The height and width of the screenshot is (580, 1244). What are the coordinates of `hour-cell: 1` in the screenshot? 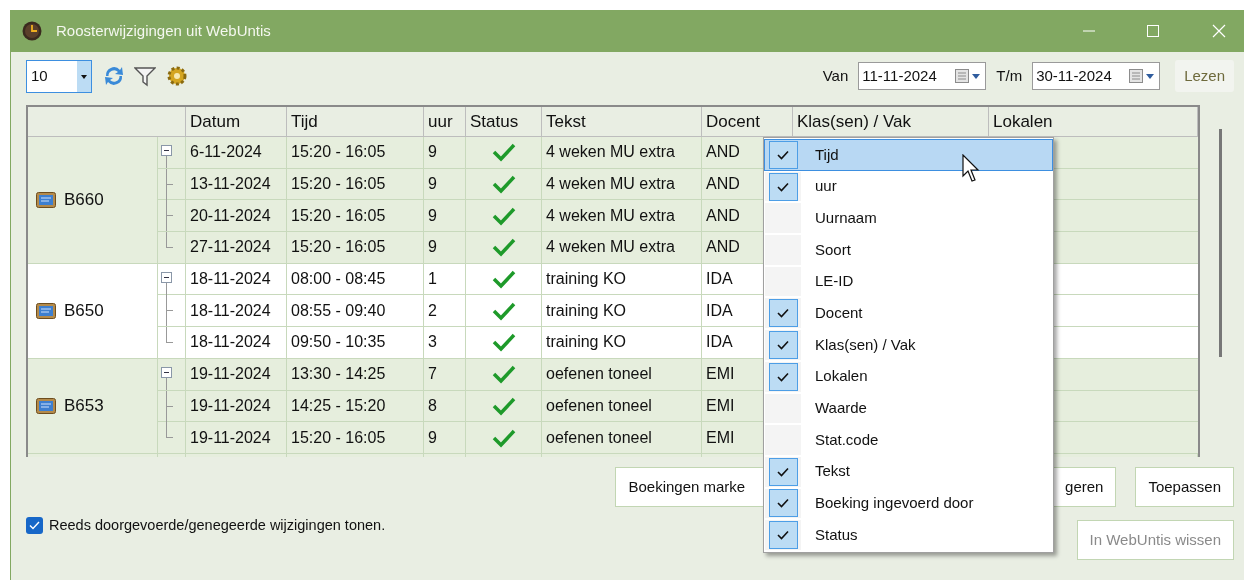 It's located at (445, 279).